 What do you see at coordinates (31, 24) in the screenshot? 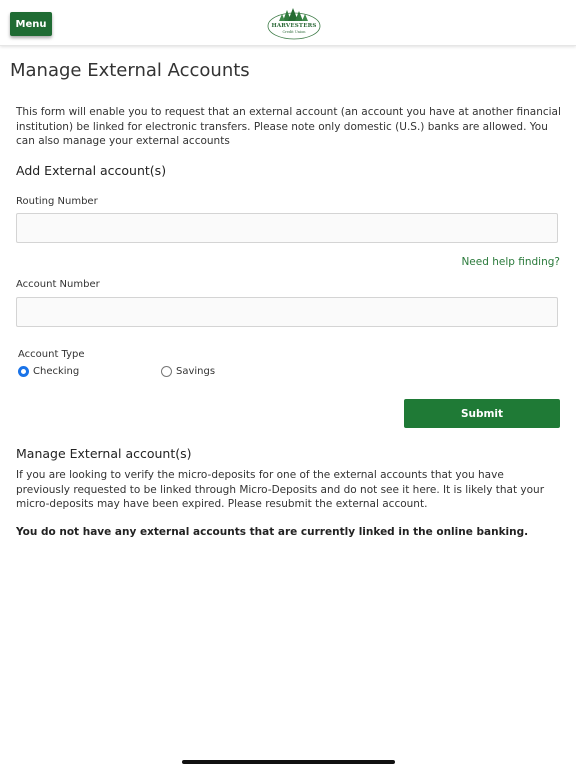
I see `menu-button: Menu` at bounding box center [31, 24].